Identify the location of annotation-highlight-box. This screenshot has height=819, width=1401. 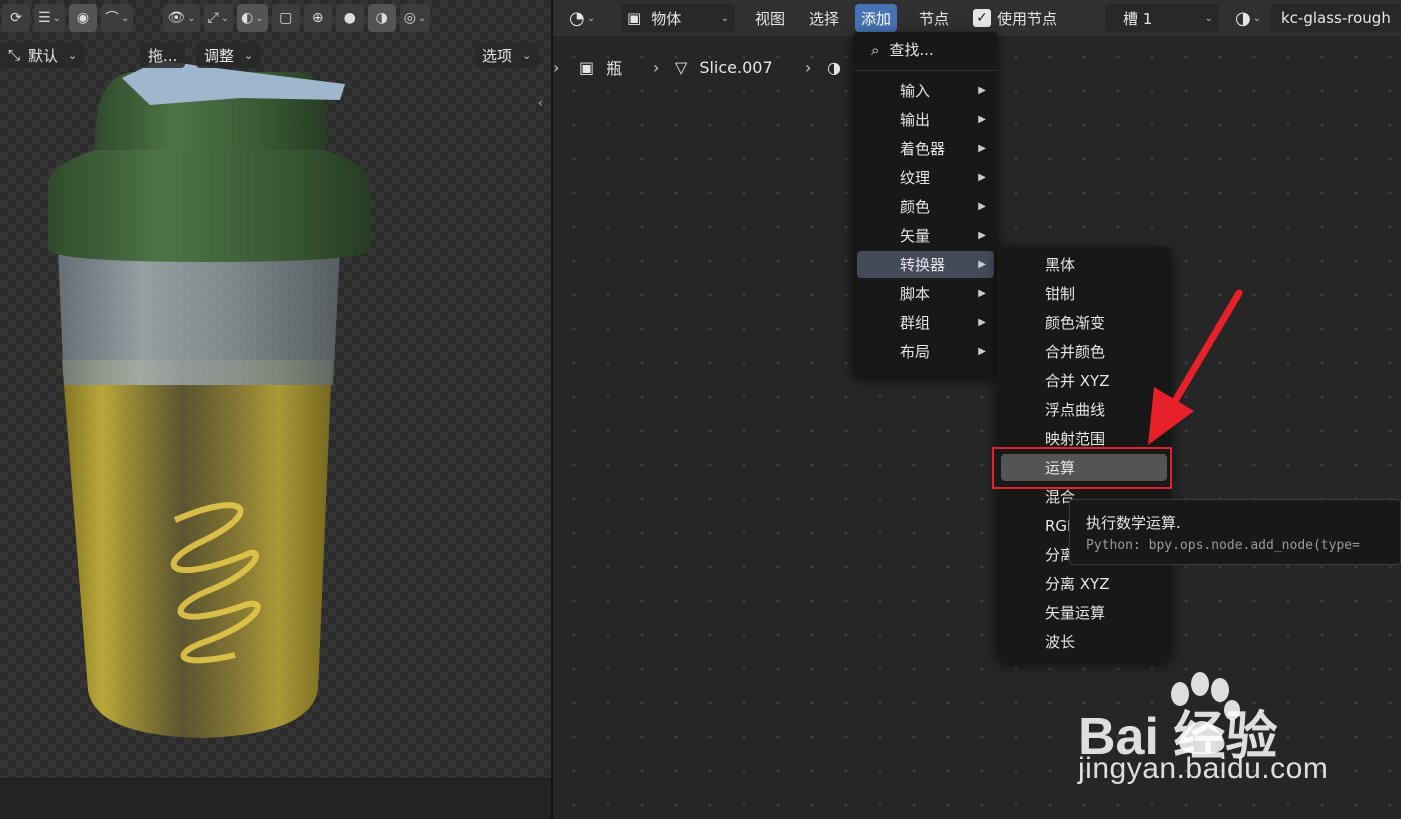
(1082, 468).